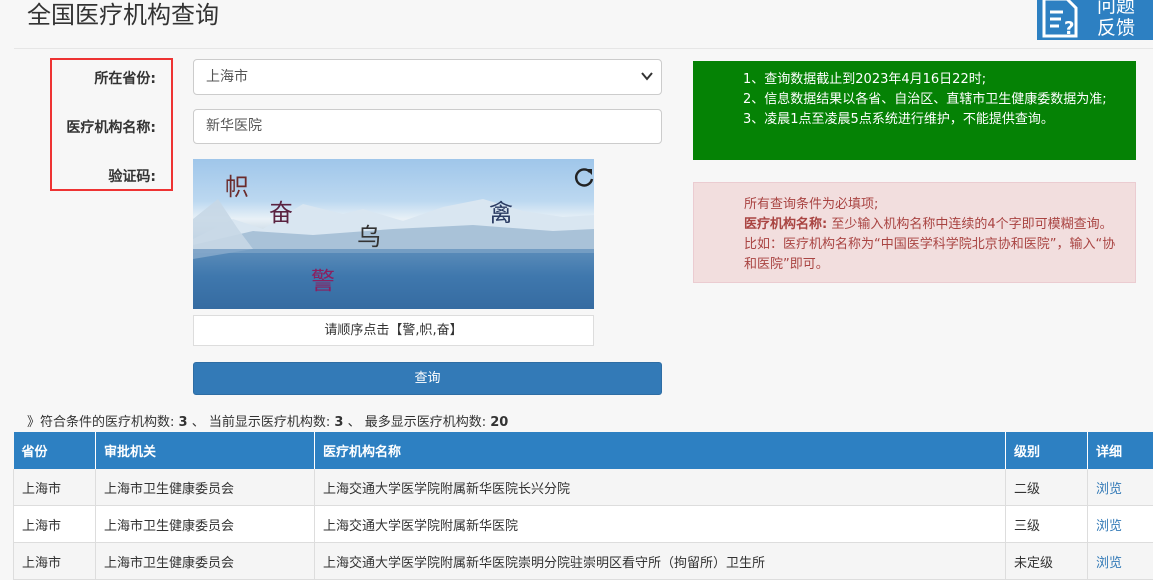 This screenshot has width=1153, height=580. What do you see at coordinates (338, 422) in the screenshot?
I see `shown-count: 3` at bounding box center [338, 422].